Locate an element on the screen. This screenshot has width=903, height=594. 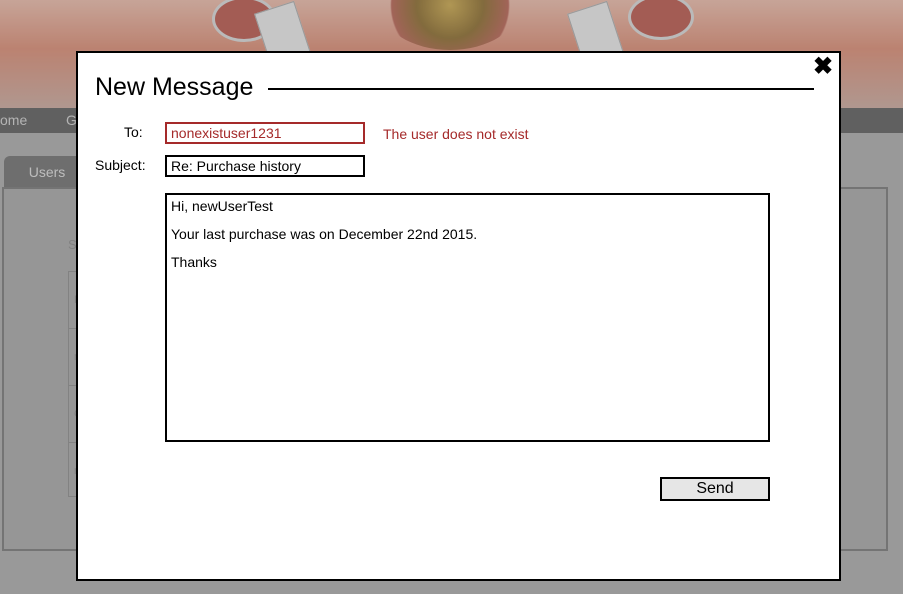
to-error-message: The user does not exist is located at coordinates (456, 134).